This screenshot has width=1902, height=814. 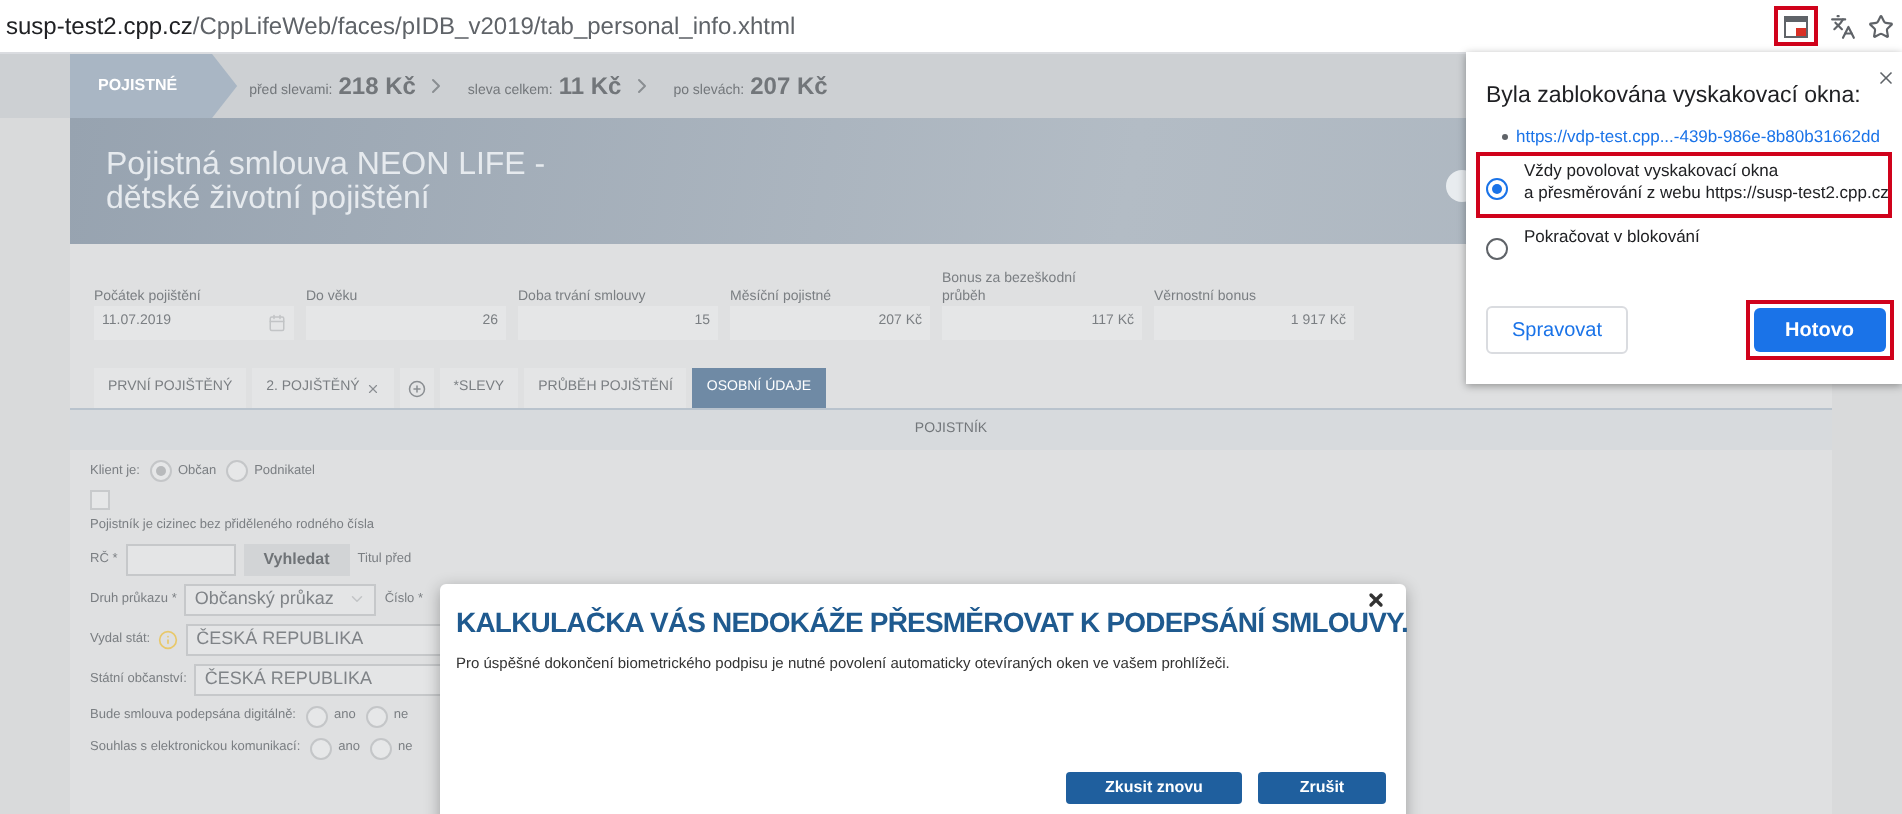 I want to click on popup-blocked-icon, so click(x=1796, y=26).